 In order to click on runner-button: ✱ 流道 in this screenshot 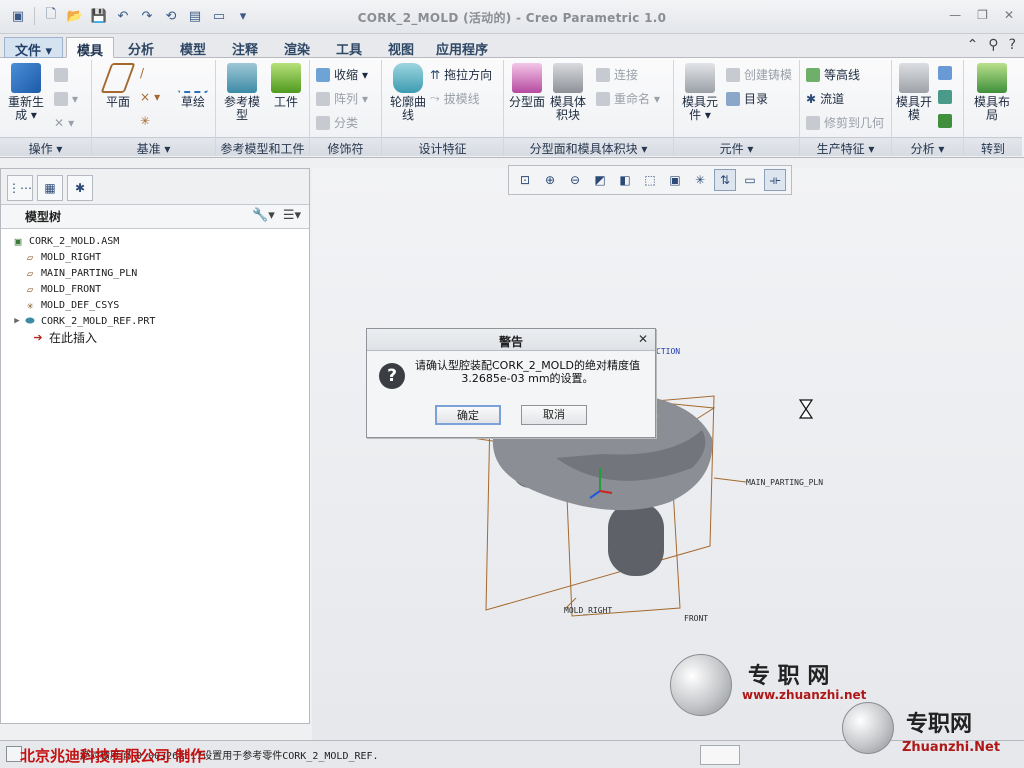, I will do `click(825, 98)`.